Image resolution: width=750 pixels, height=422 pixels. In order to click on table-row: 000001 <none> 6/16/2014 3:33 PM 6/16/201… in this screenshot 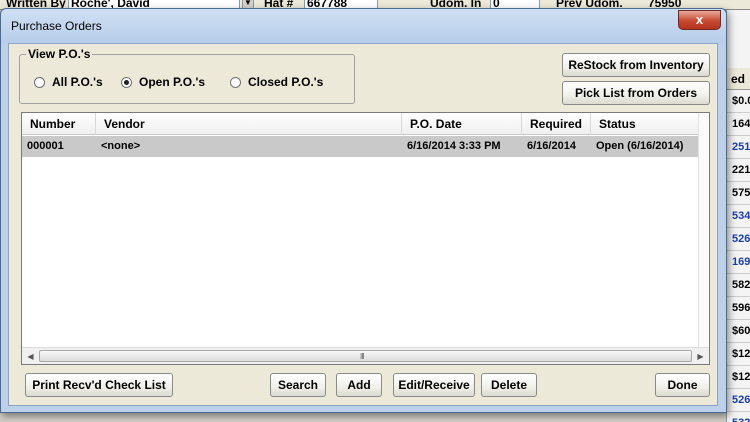, I will do `click(360, 146)`.